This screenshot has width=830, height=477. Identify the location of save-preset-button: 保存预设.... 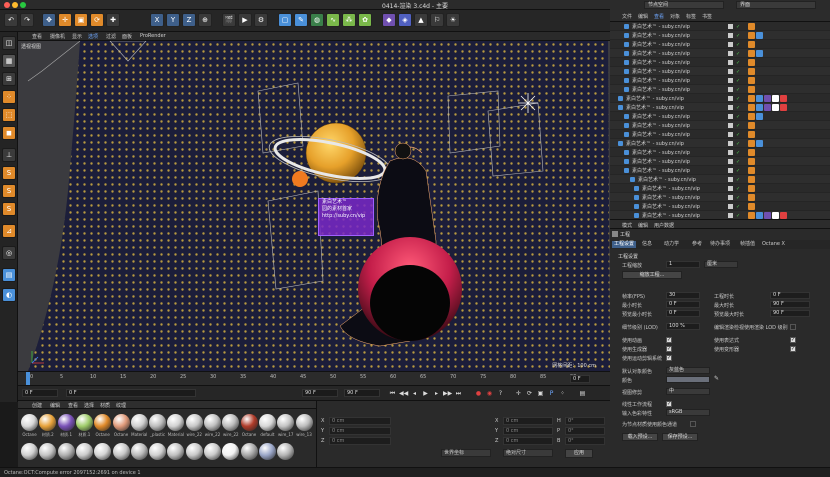
(680, 437).